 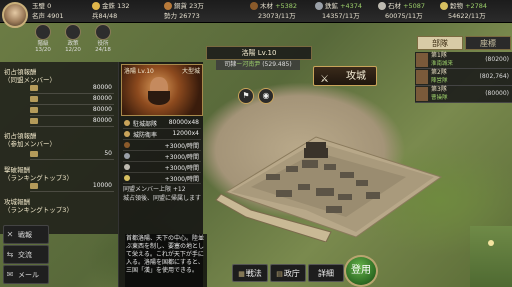 What do you see at coordinates (279, 274) in the screenshot?
I see `scroll-icon: ▤` at bounding box center [279, 274].